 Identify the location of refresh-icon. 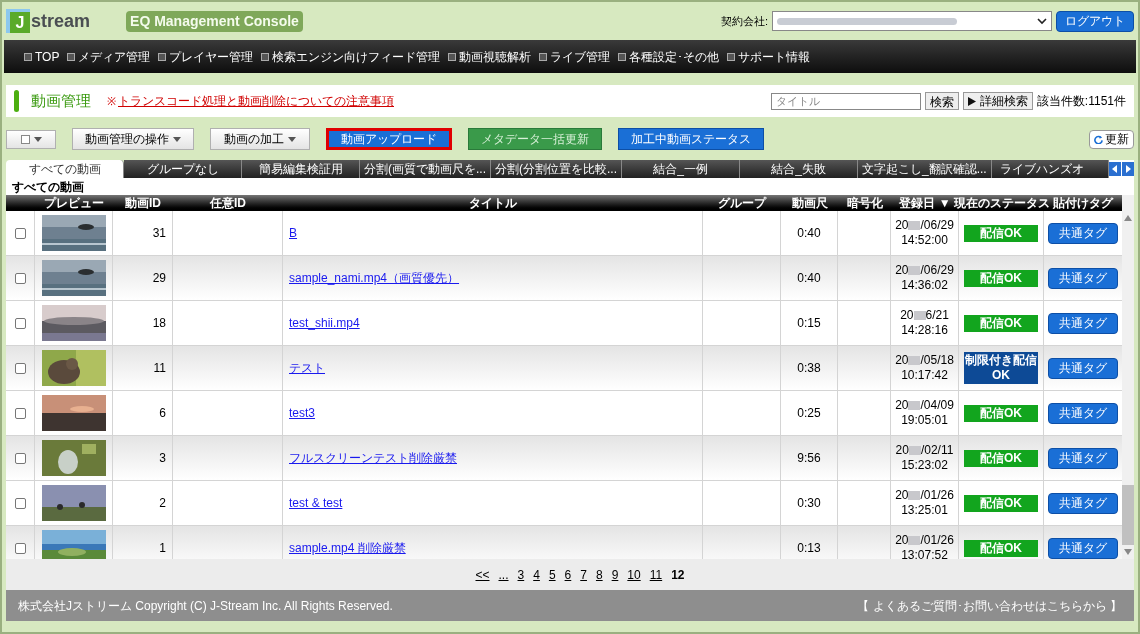
(1098, 139).